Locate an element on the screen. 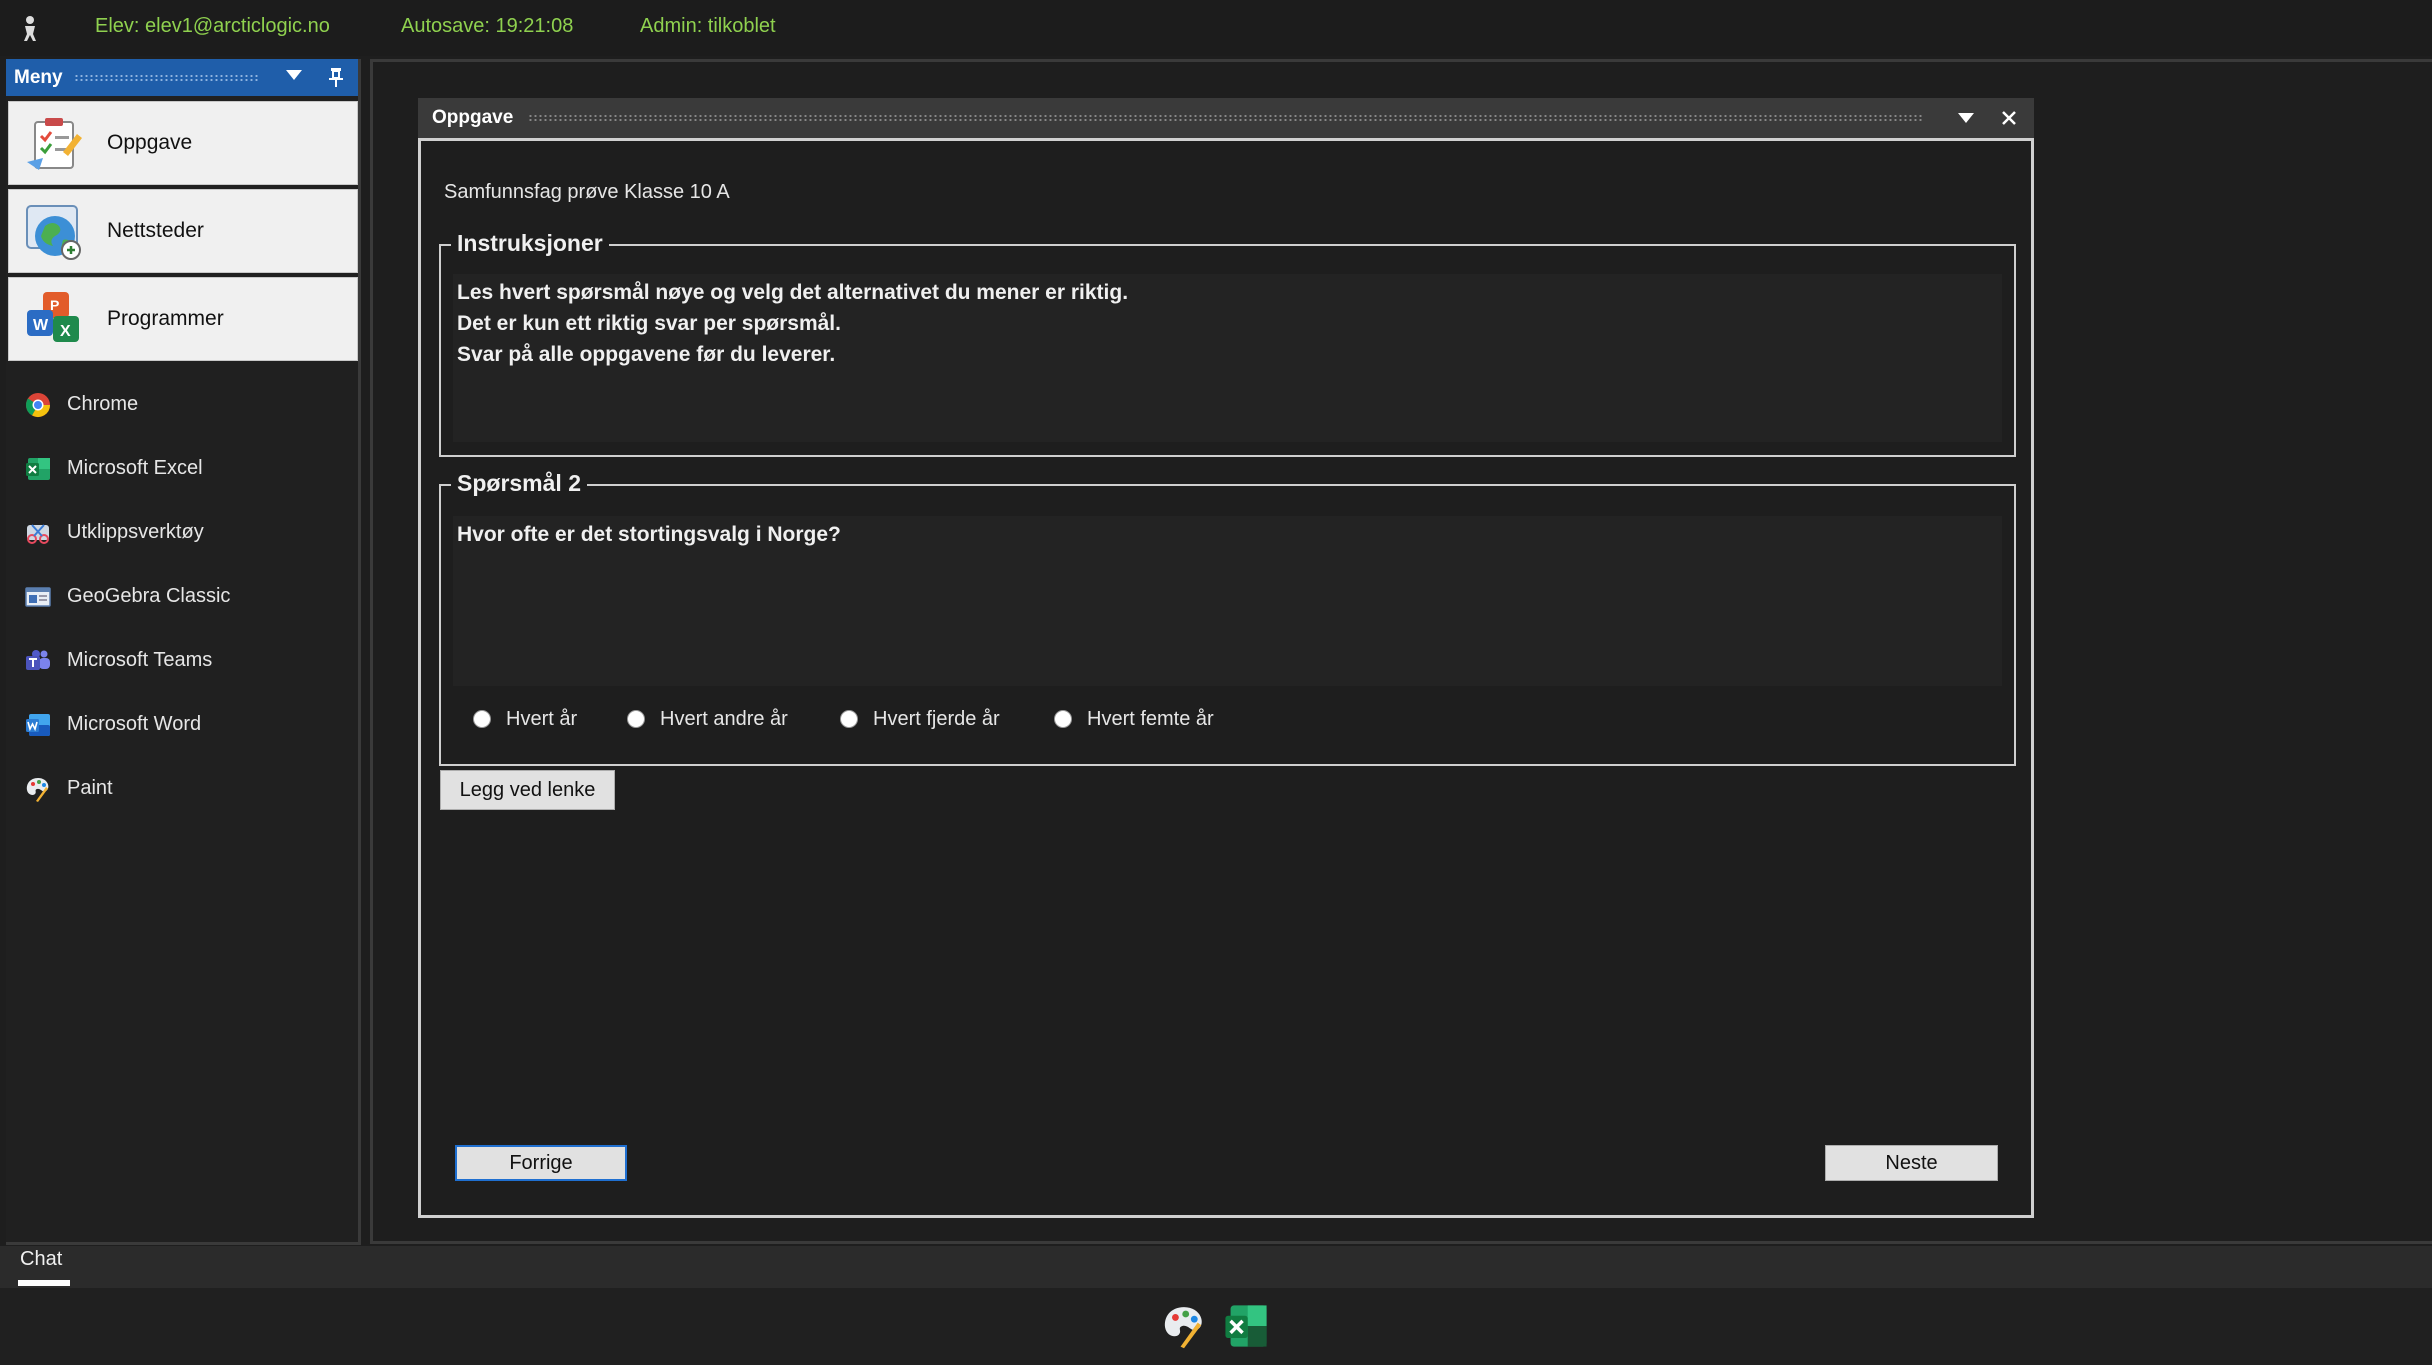 The image size is (2432, 1365). menu-title: Meny is located at coordinates (38, 77).